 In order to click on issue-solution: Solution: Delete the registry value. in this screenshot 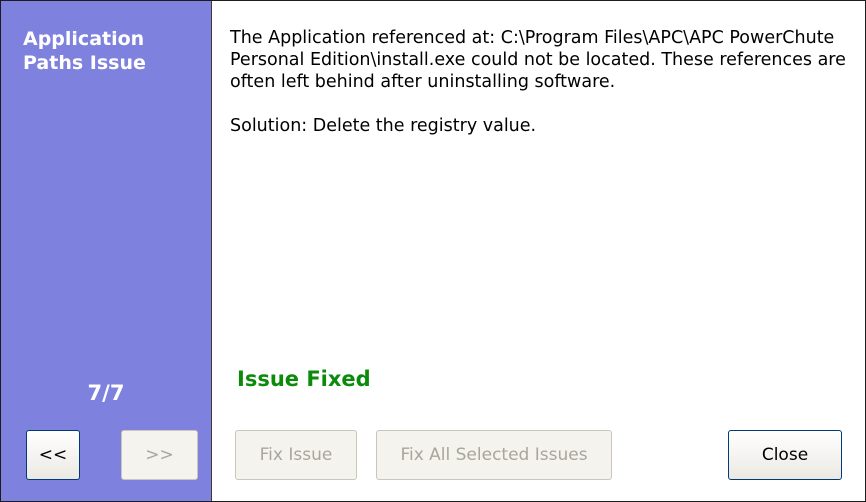, I will do `click(383, 126)`.